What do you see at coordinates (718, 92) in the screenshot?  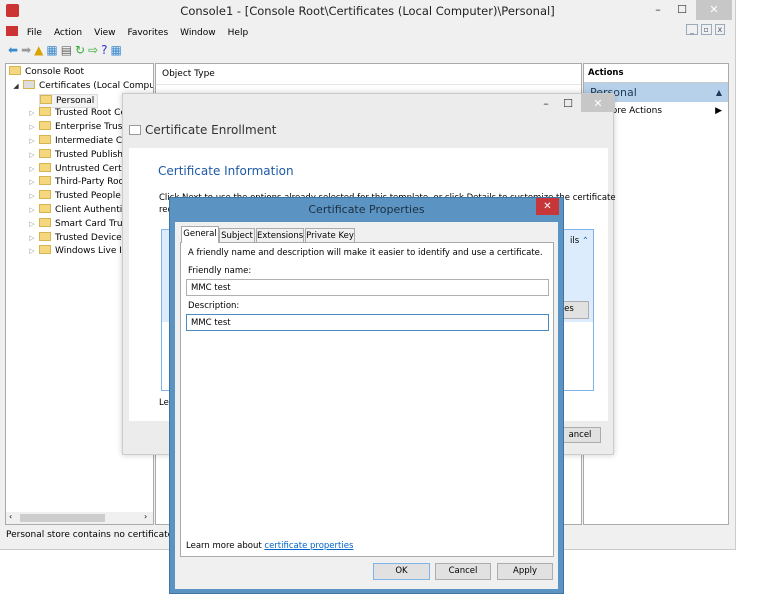 I see `collapse-icon: ▲` at bounding box center [718, 92].